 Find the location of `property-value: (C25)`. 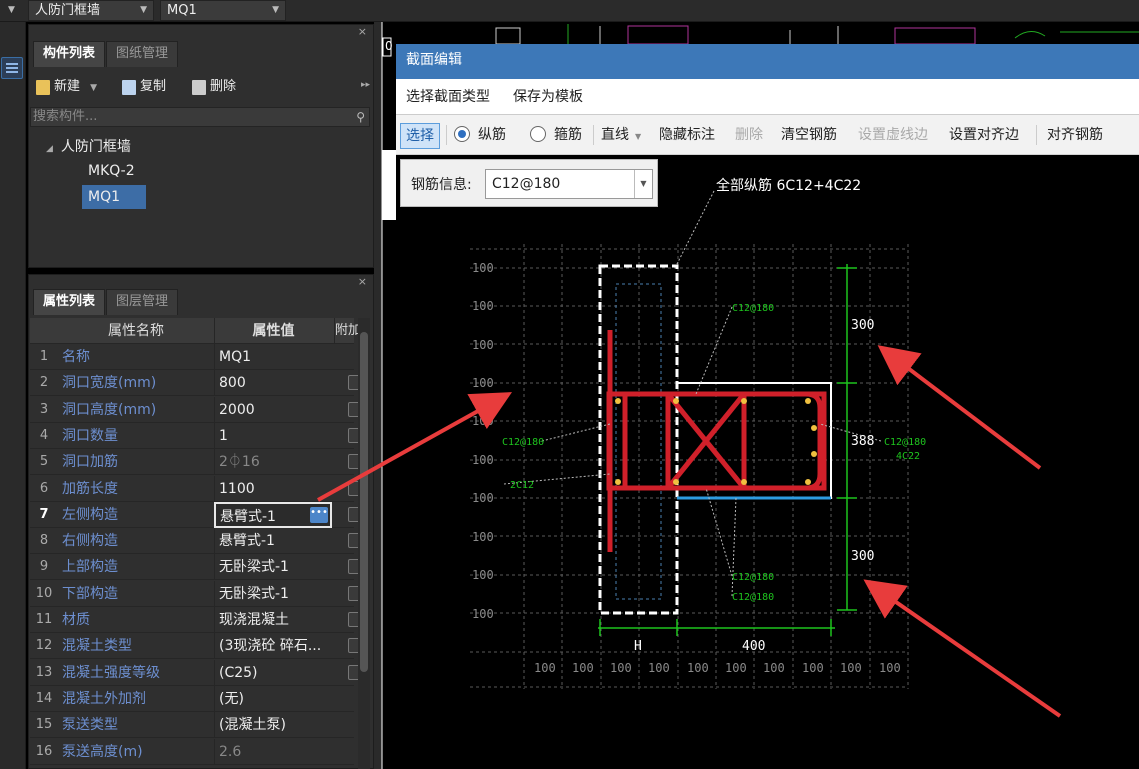

property-value: (C25) is located at coordinates (273, 672).